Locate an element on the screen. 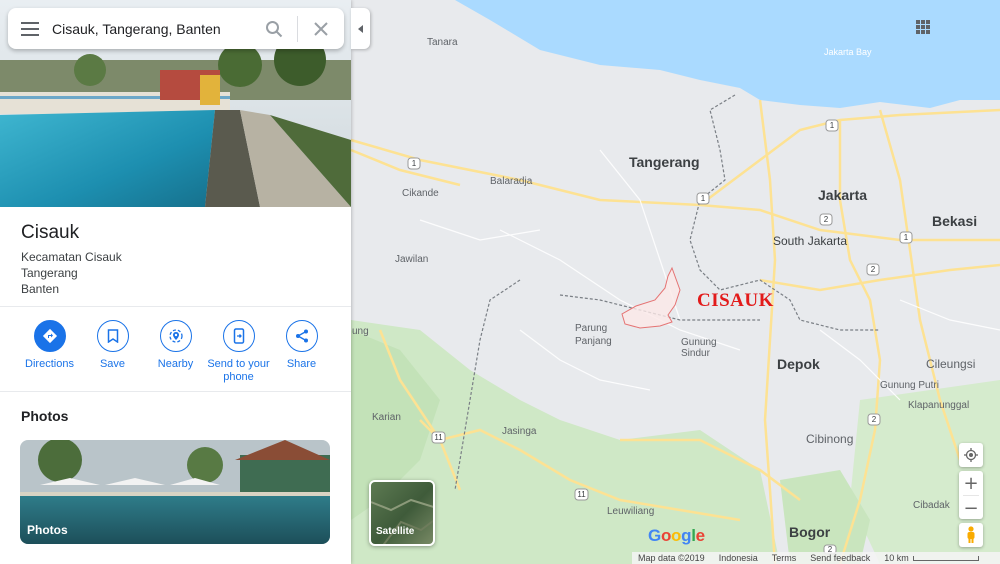 This screenshot has width=1000, height=564. search-button is located at coordinates (274, 28).